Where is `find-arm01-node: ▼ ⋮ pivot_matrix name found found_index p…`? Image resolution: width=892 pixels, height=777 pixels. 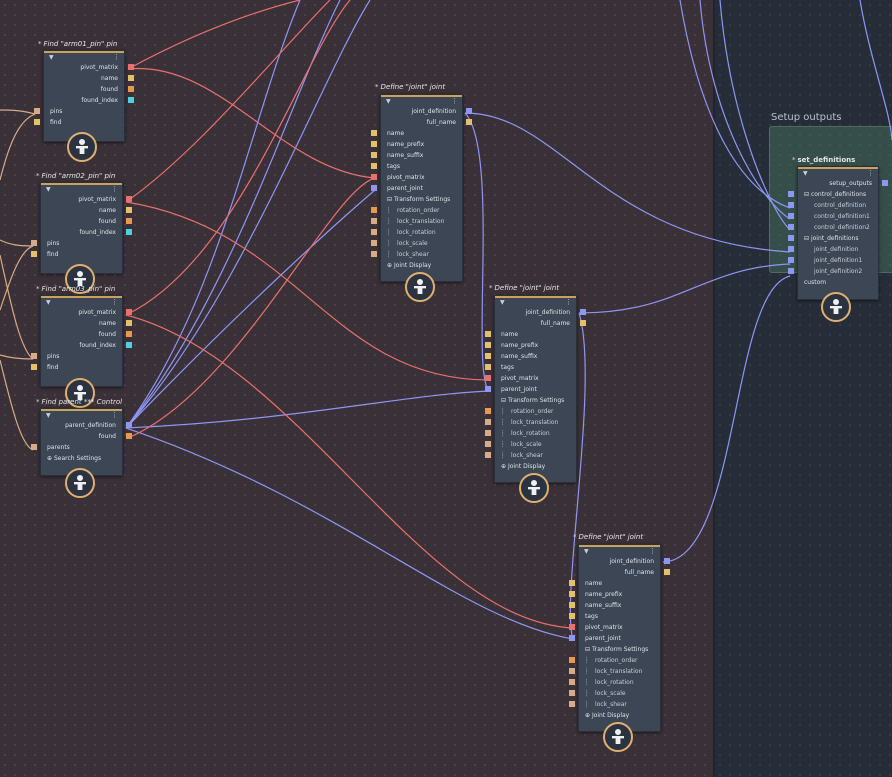
find-arm01-node: ▼ ⋮ pivot_matrix name found found_index p… is located at coordinates (84, 96).